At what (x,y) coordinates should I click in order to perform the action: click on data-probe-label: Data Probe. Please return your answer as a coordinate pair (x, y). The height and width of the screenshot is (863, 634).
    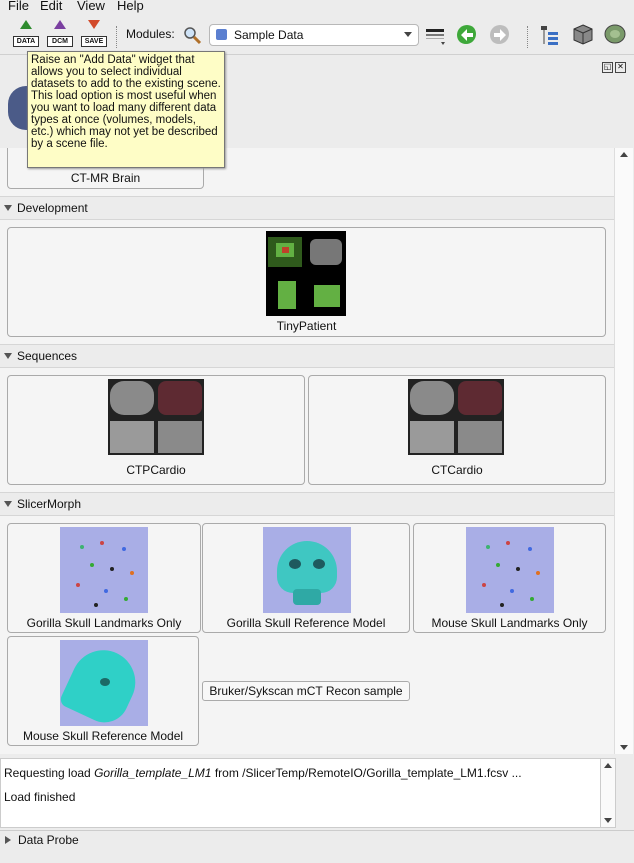
    Looking at the image, I should click on (48, 840).